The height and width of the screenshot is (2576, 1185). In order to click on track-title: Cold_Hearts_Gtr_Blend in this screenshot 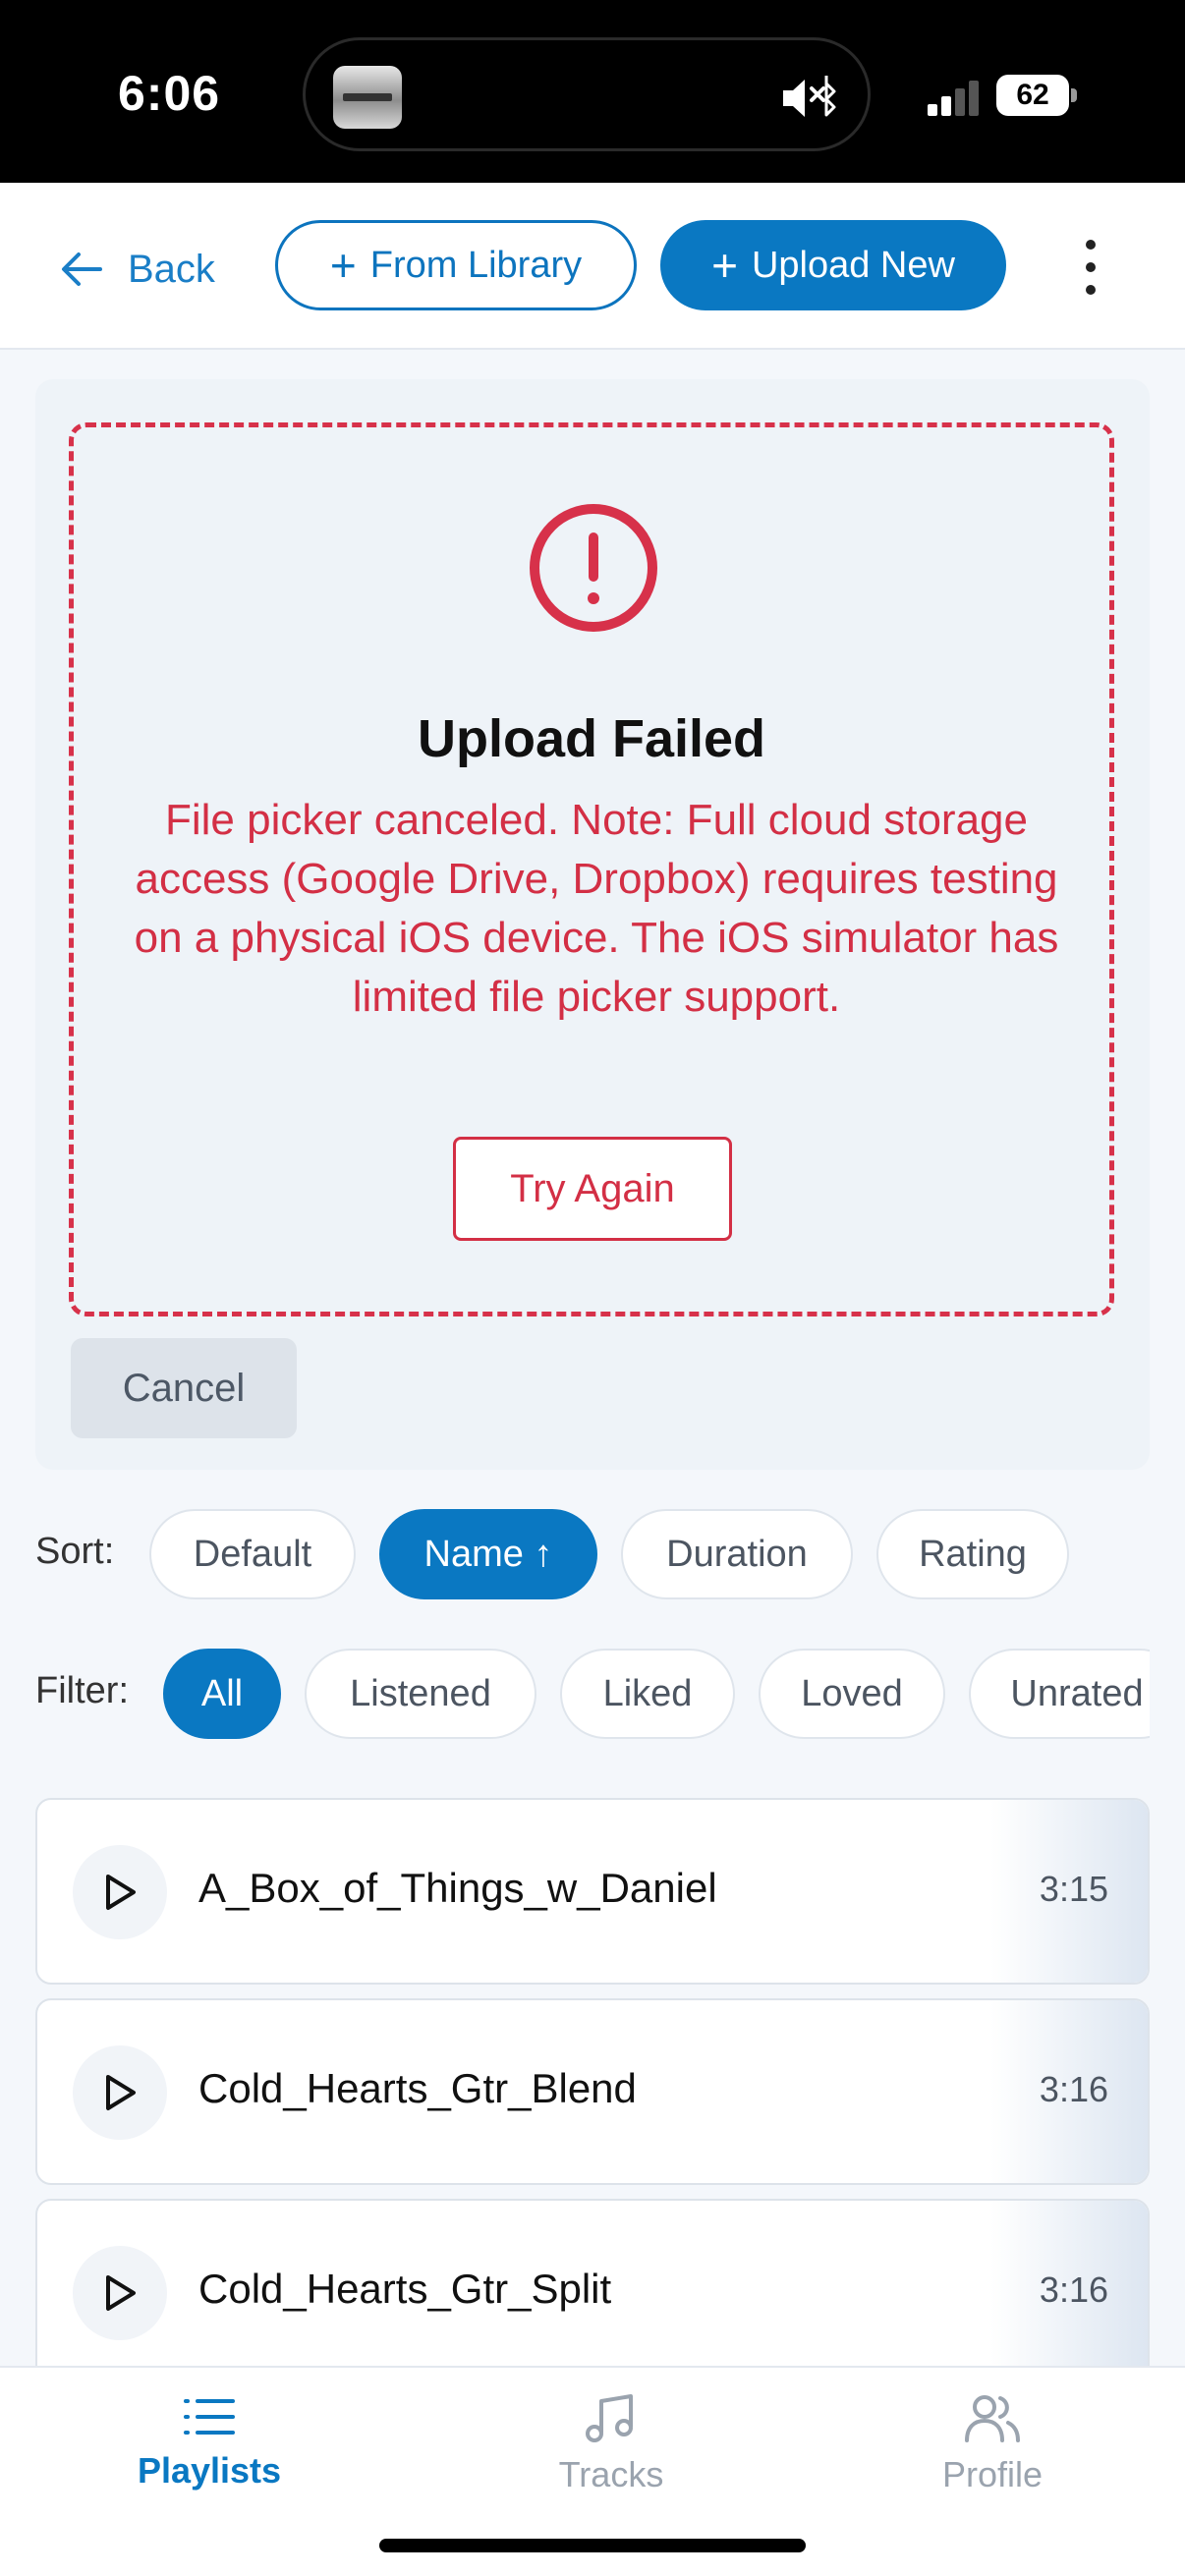, I will do `click(417, 2088)`.